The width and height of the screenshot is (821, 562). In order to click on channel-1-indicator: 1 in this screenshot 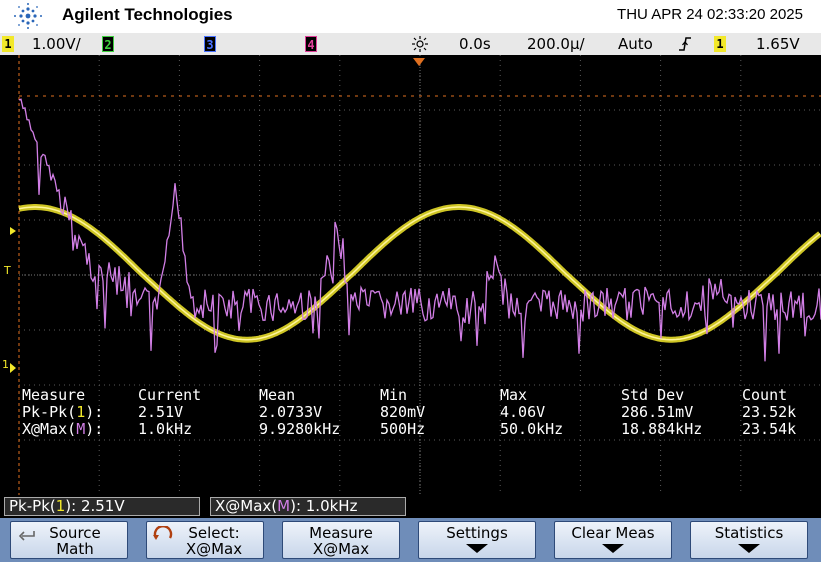, I will do `click(8, 44)`.